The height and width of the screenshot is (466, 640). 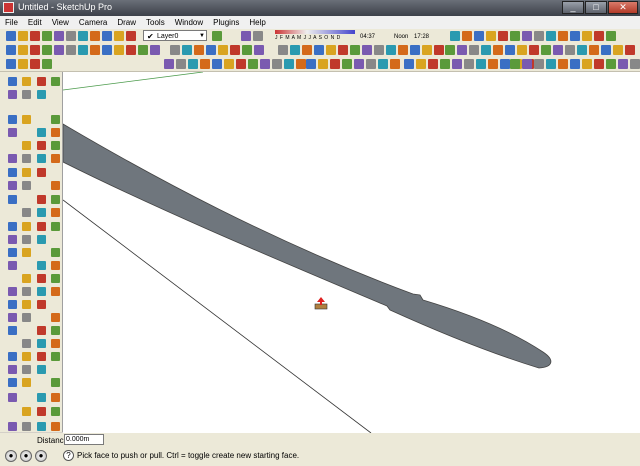 What do you see at coordinates (41, 456) in the screenshot?
I see `user-icon: ●` at bounding box center [41, 456].